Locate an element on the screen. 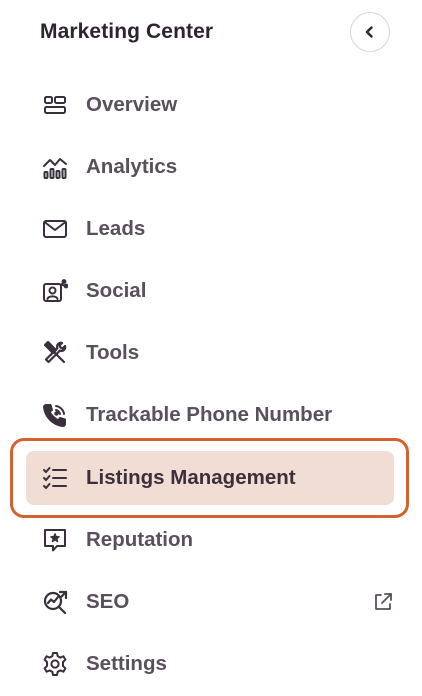 The height and width of the screenshot is (696, 422). mail-icon is located at coordinates (55, 229).